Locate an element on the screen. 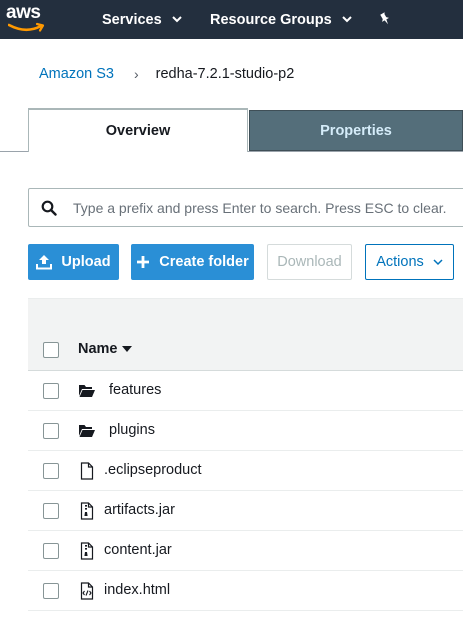 The height and width of the screenshot is (623, 463). top-nav: aws Services Resource Groups is located at coordinates (231, 19).